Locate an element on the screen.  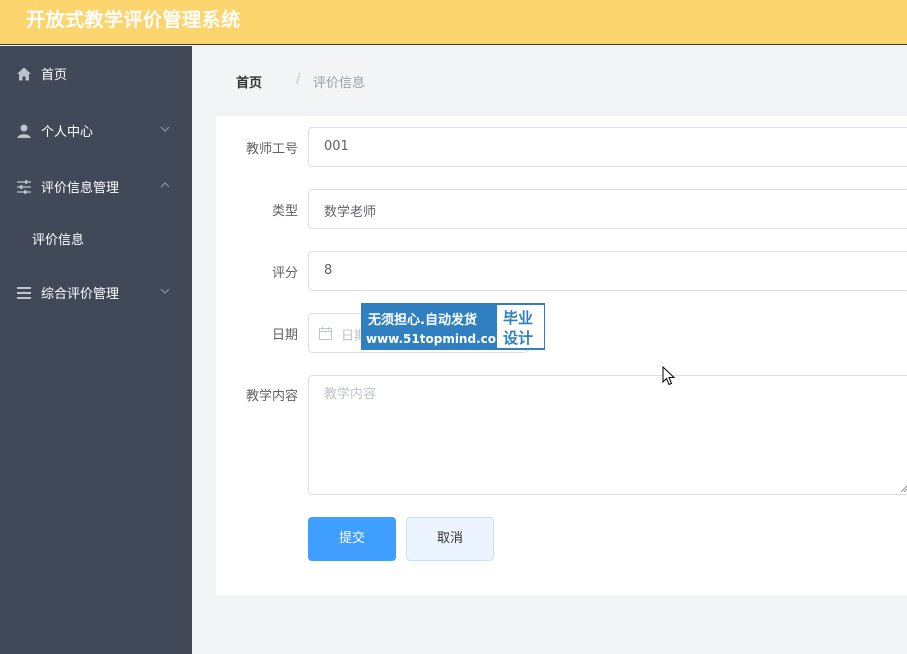
sidebar-item-label: 个人中心 is located at coordinates (67, 132).